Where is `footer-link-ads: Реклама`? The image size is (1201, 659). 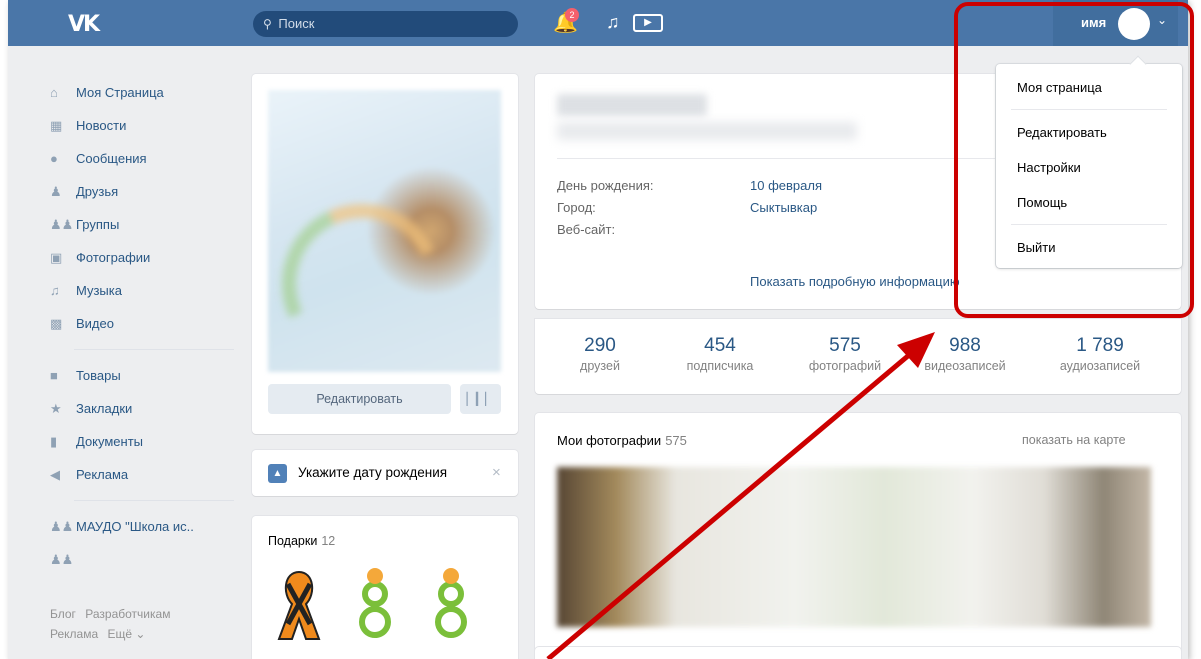
footer-link-ads: Реклама is located at coordinates (74, 634).